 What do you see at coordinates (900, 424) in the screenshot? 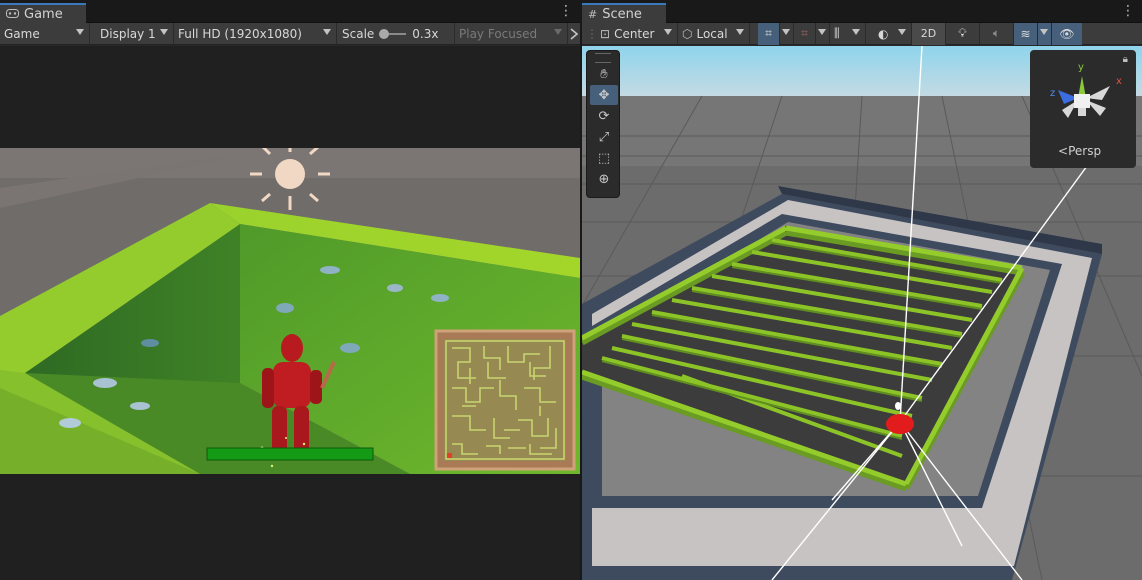
I see `player-object` at bounding box center [900, 424].